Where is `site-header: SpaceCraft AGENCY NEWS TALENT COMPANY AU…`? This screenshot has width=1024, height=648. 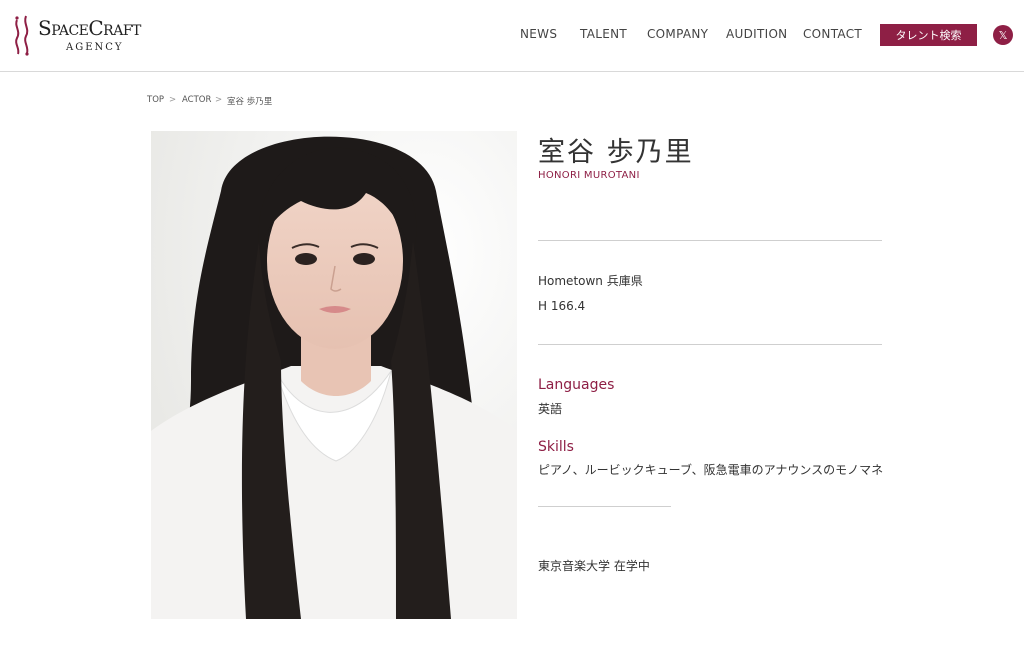 site-header: SpaceCraft AGENCY NEWS TALENT COMPANY AU… is located at coordinates (512, 36).